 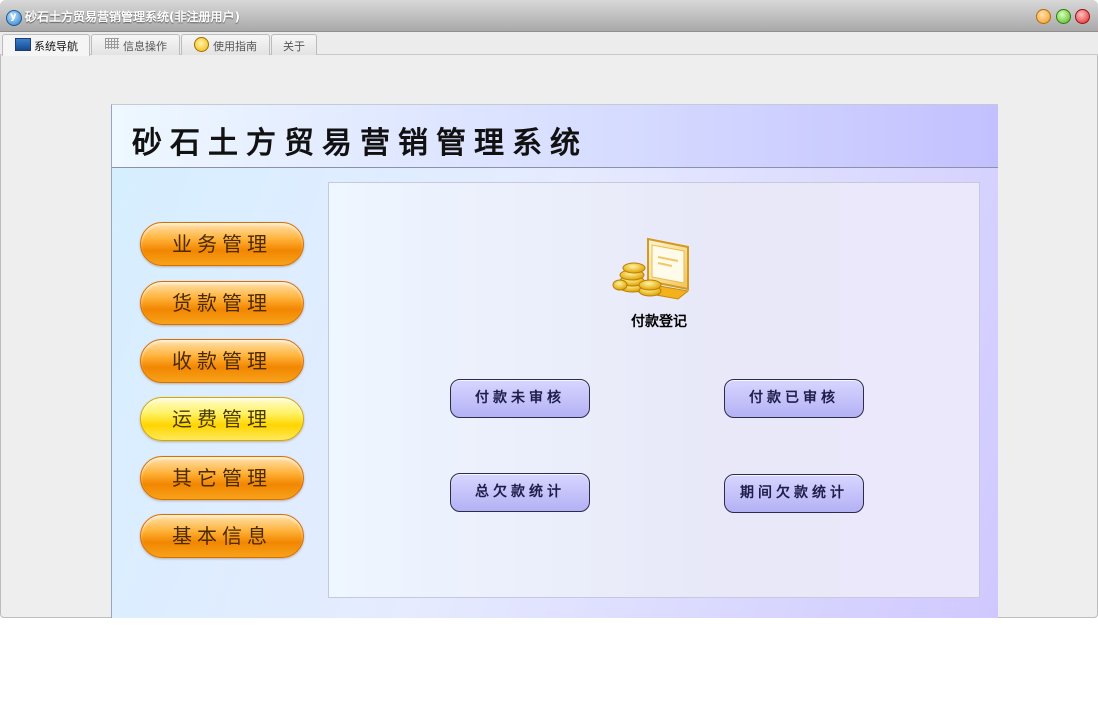 What do you see at coordinates (360, 143) in the screenshot?
I see `system-title: 砂石土方贸易营销管理系统` at bounding box center [360, 143].